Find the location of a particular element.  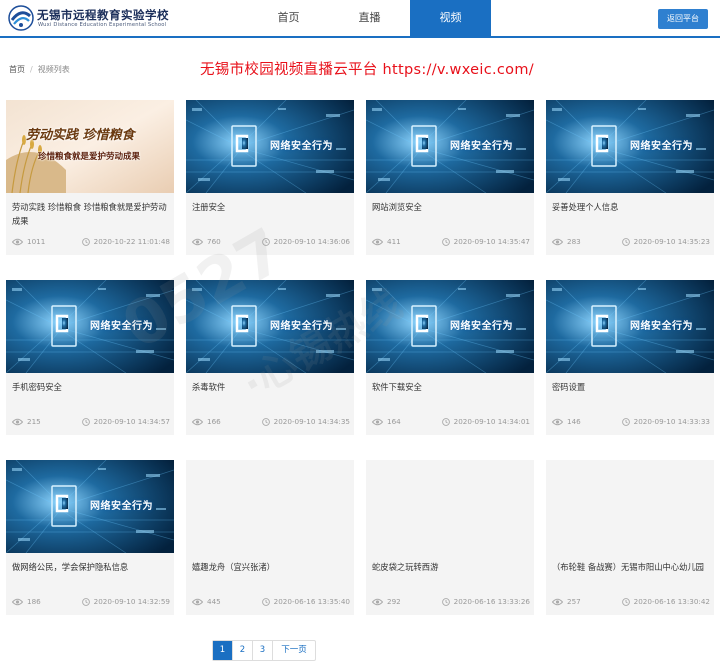

view-count-value: 257 is located at coordinates (574, 601).